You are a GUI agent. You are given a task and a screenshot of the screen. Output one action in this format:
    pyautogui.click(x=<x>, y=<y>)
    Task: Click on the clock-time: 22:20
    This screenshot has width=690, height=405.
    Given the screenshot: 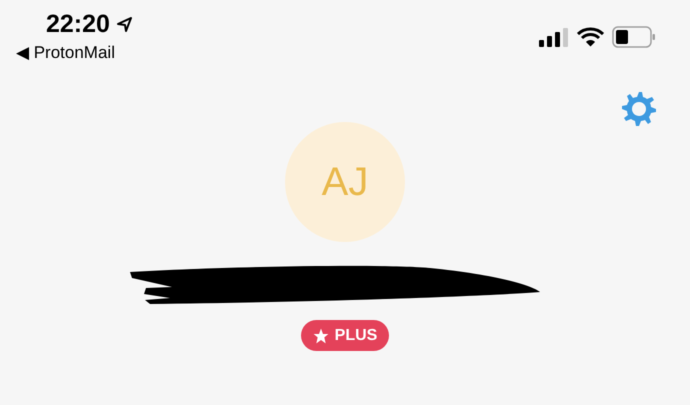 What is the action you would take?
    pyautogui.click(x=78, y=24)
    